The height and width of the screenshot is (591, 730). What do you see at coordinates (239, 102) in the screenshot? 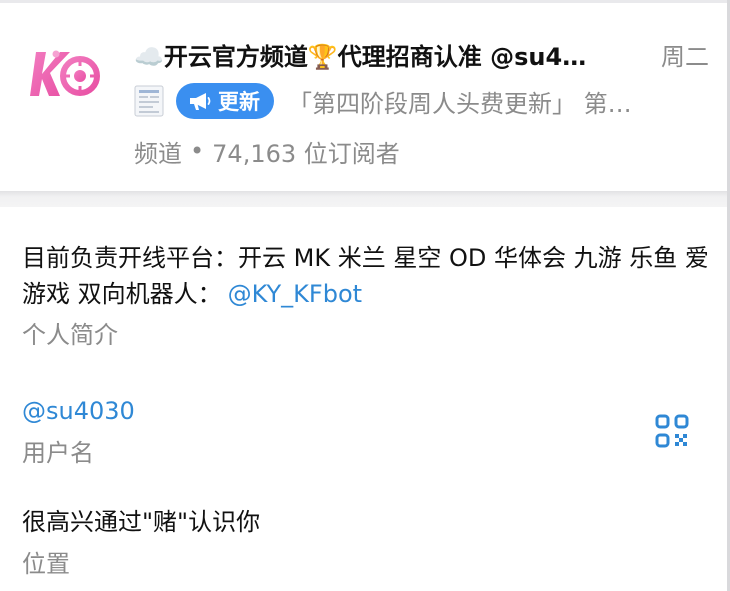
I see `update-badge-label: 更新` at bounding box center [239, 102].